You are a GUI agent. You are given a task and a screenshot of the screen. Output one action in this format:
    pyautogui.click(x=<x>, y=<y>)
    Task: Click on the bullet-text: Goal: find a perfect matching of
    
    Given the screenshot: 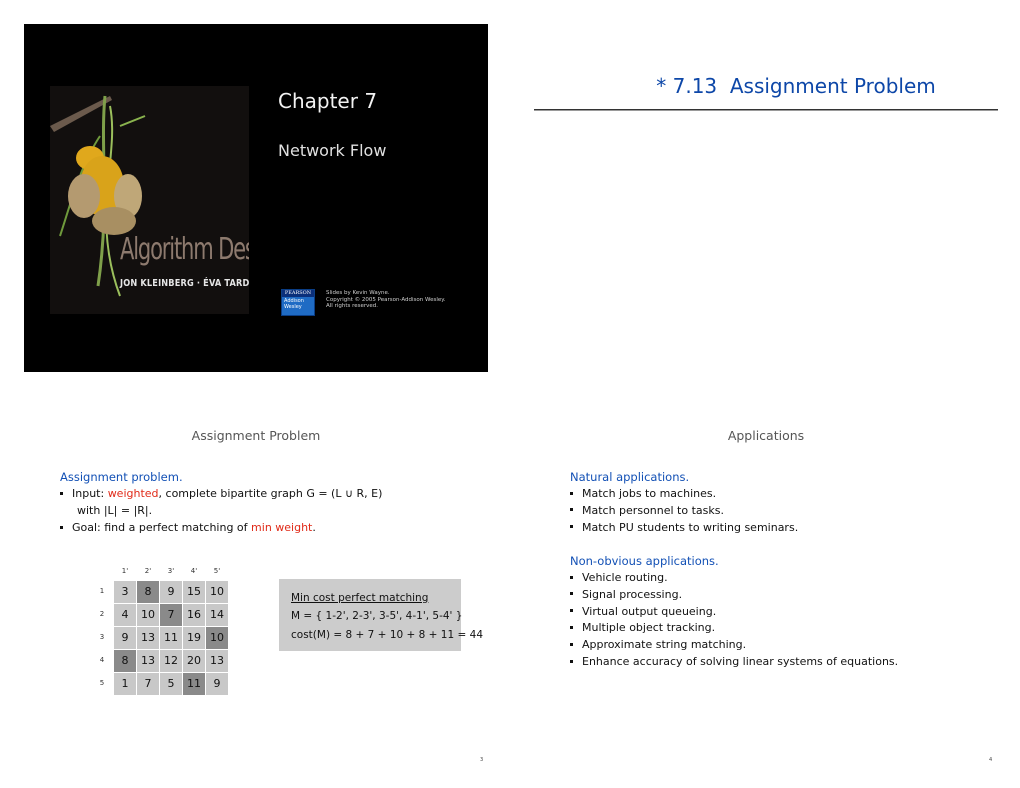 What is the action you would take?
    pyautogui.click(x=162, y=527)
    